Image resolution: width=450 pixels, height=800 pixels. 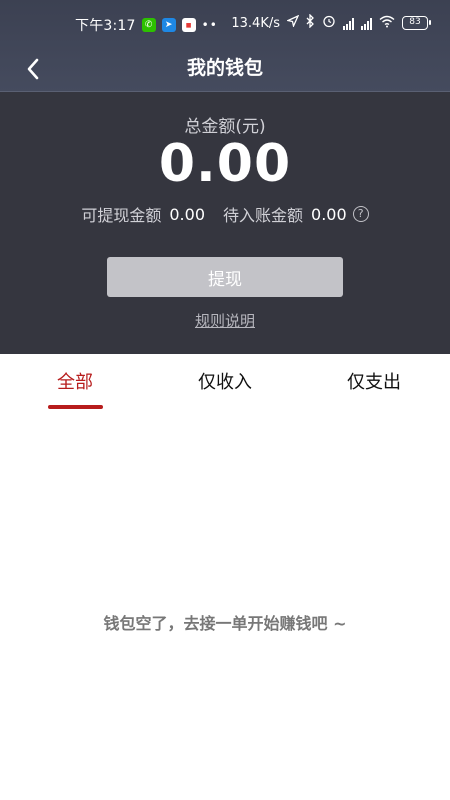 I want to click on battery-icon: 83, so click(x=416, y=23).